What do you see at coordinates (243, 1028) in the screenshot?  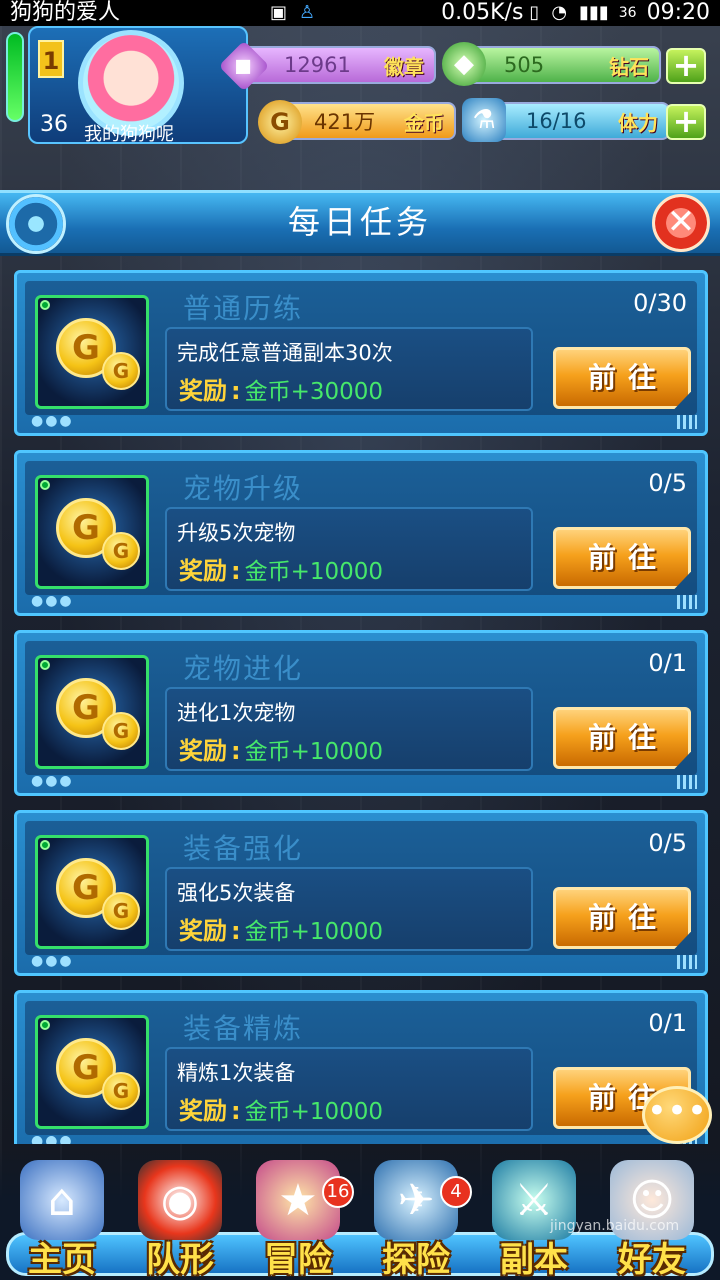 I see `task-name: 装备精炼` at bounding box center [243, 1028].